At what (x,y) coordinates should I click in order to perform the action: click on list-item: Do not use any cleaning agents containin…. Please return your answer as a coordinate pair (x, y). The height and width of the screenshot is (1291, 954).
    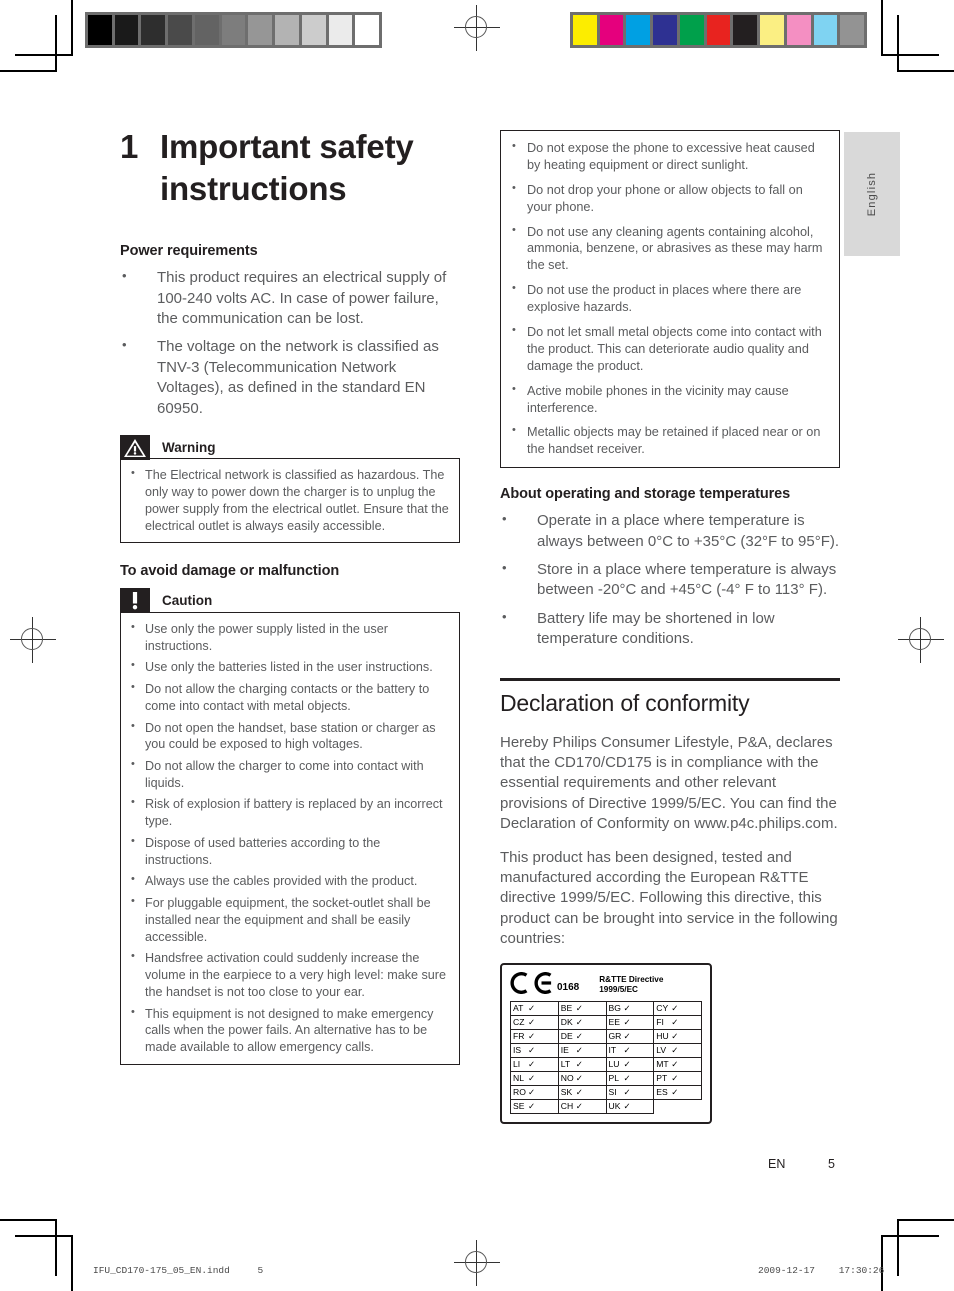
    Looking at the image, I should click on (668, 249).